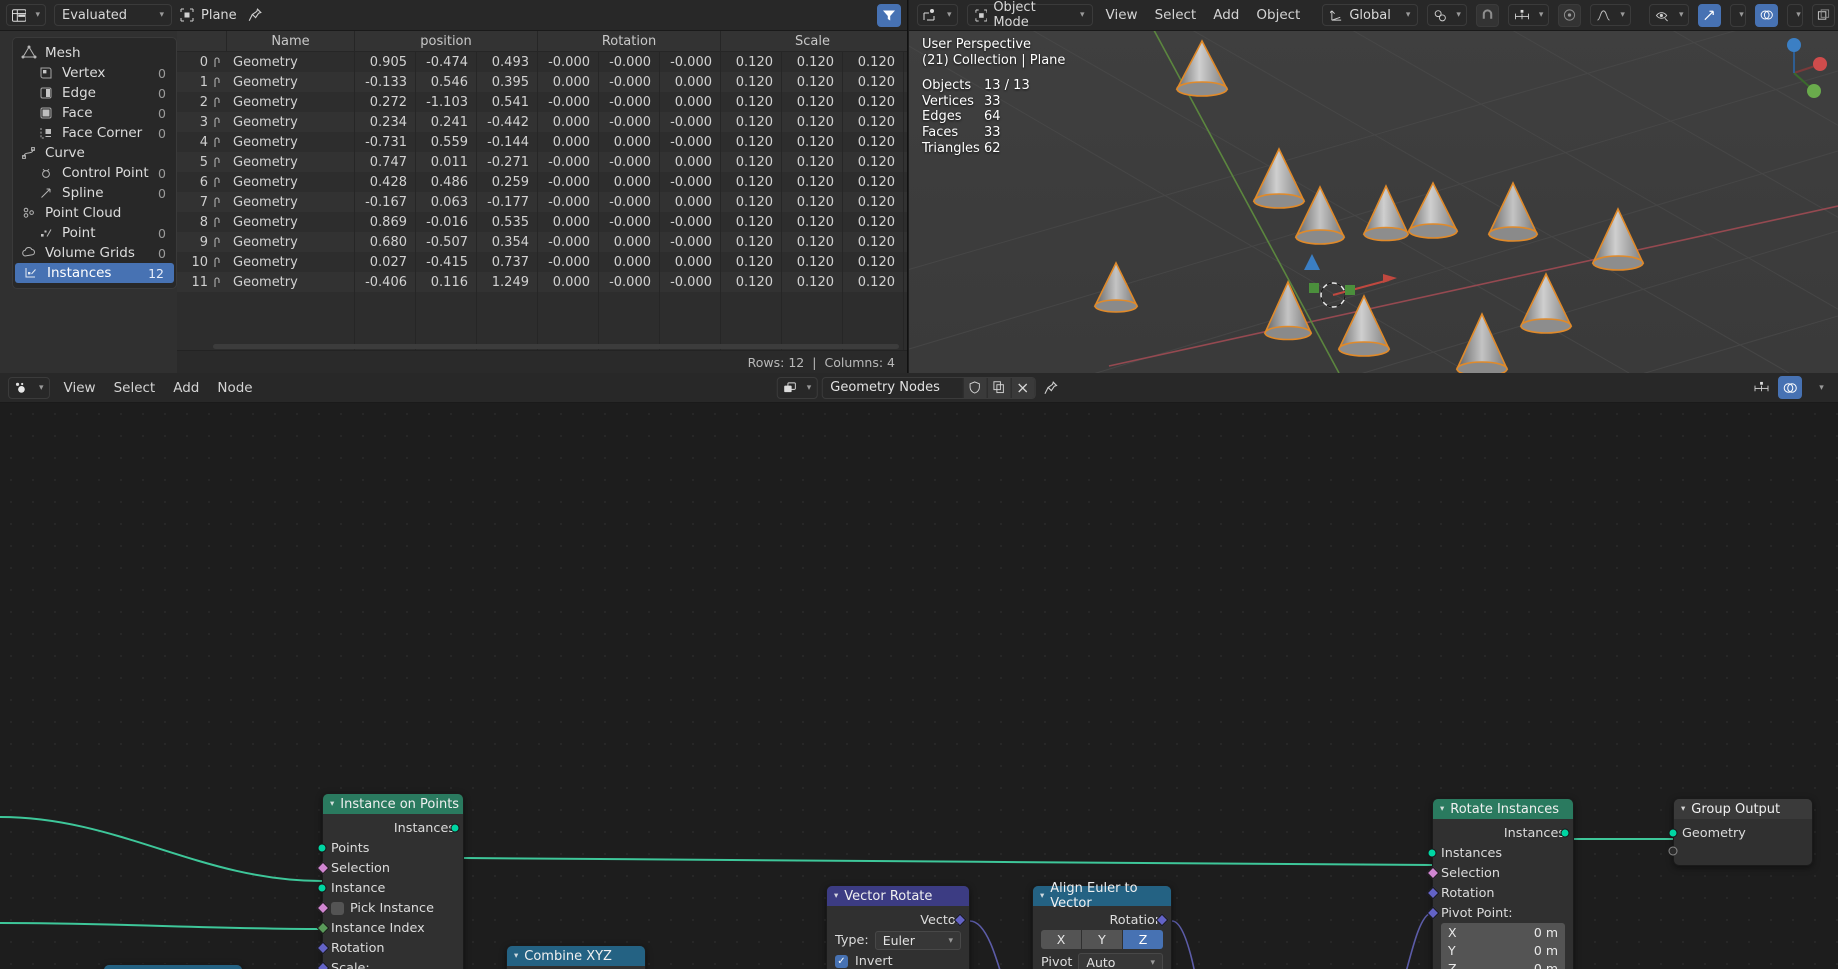  What do you see at coordinates (1503, 932) in the screenshot?
I see `pivot-x-field: X 0 m` at bounding box center [1503, 932].